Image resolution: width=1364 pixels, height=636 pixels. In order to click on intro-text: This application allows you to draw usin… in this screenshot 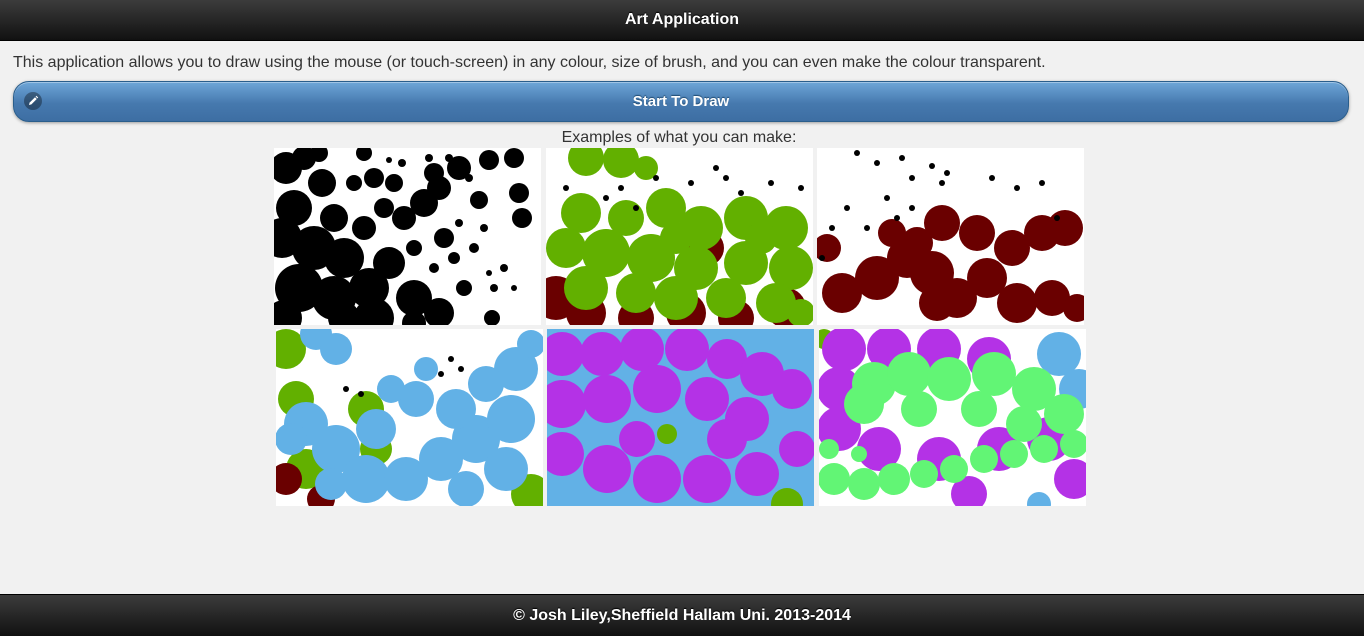, I will do `click(529, 62)`.